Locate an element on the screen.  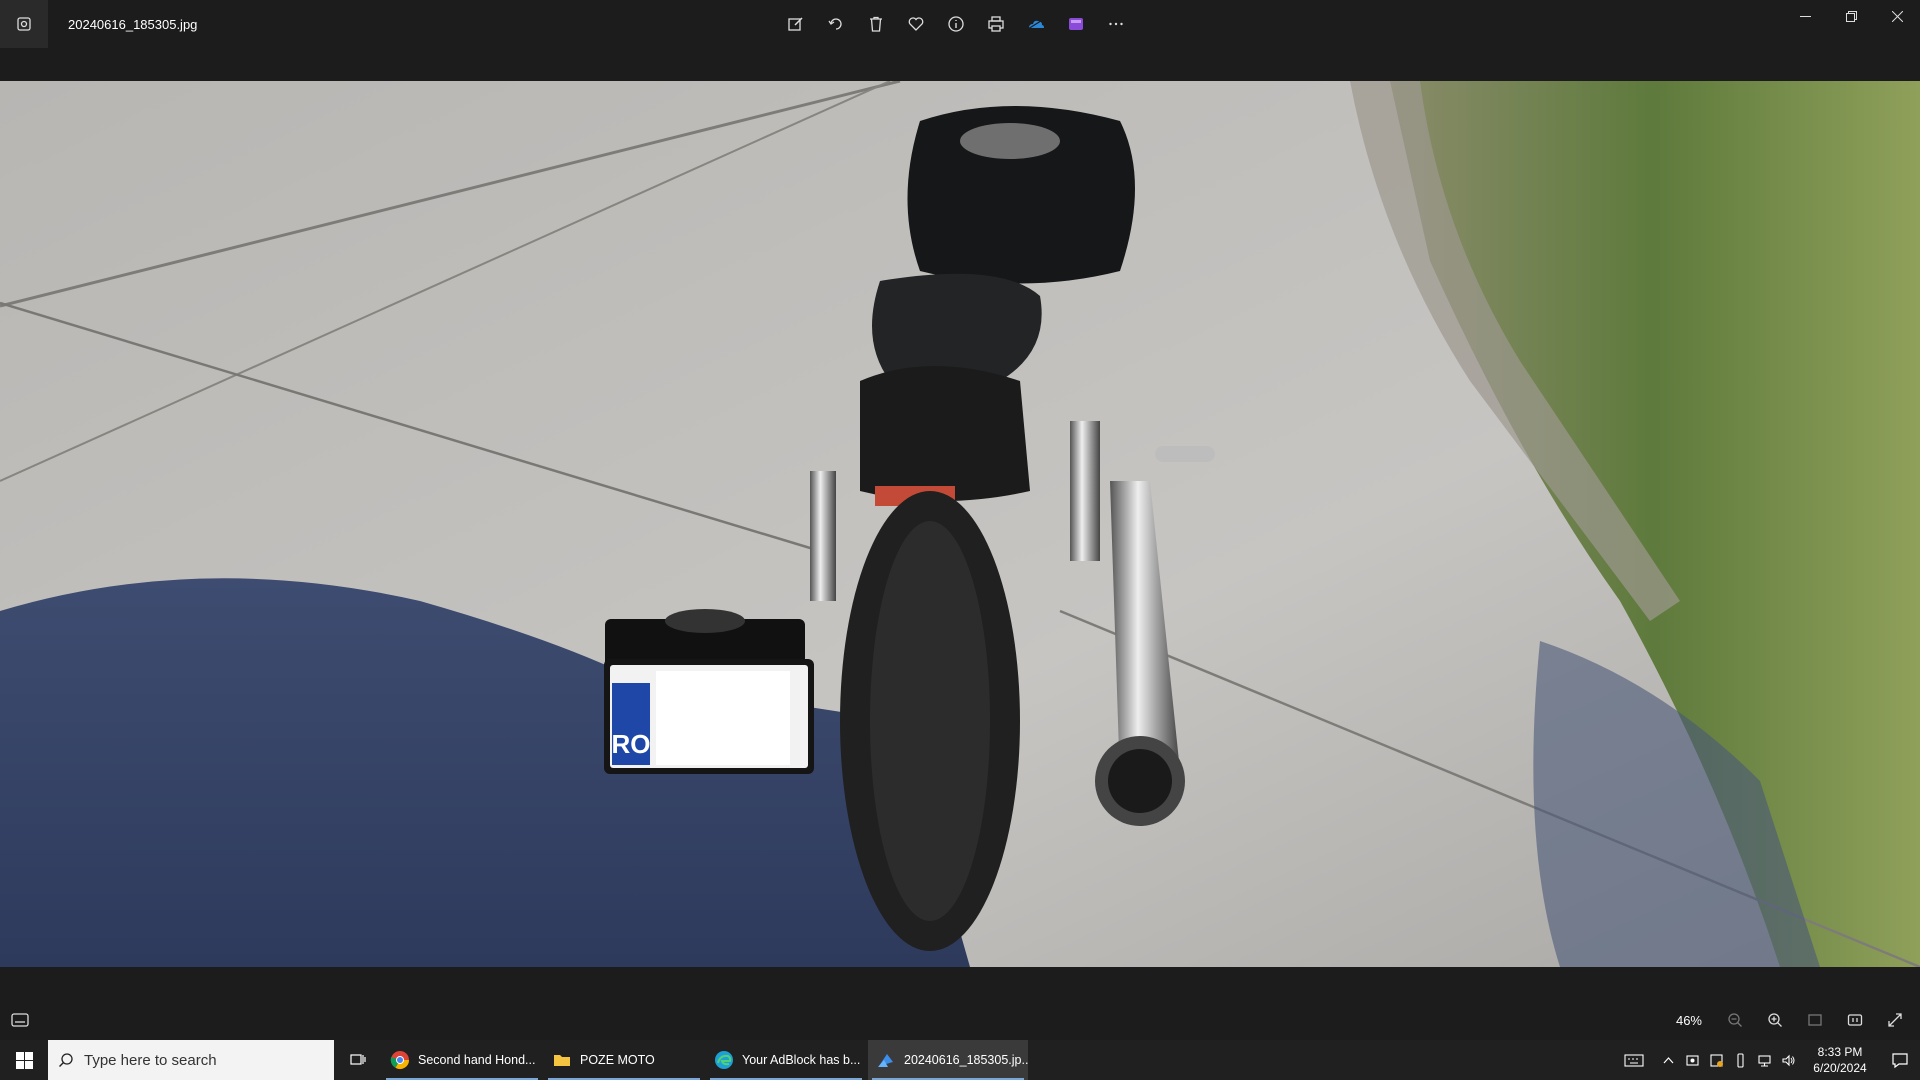
print-icon is located at coordinates (996, 24).